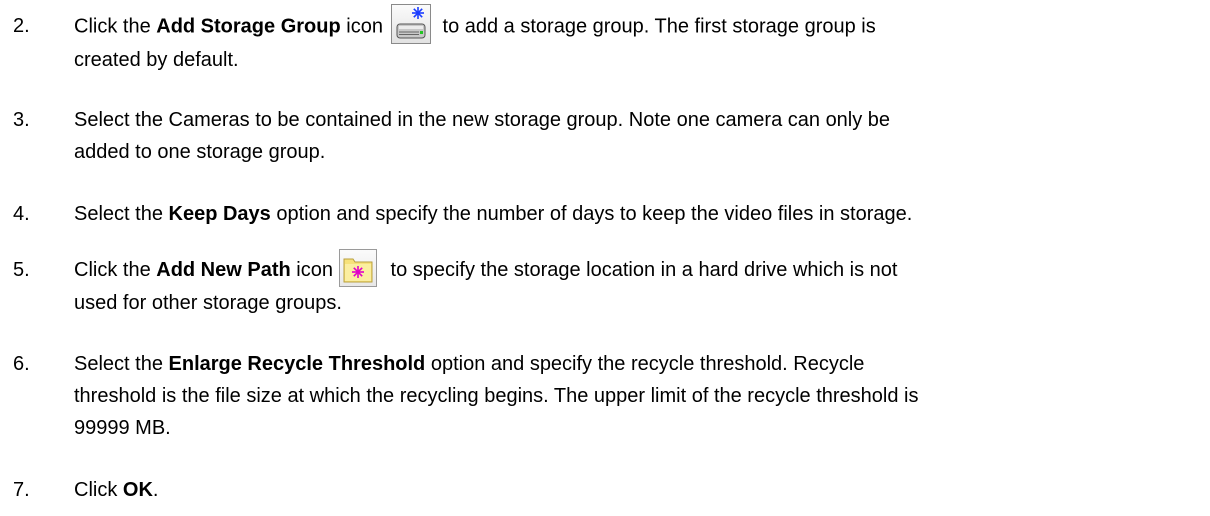  What do you see at coordinates (248, 26) in the screenshot?
I see `ui-term: Add Storage Group` at bounding box center [248, 26].